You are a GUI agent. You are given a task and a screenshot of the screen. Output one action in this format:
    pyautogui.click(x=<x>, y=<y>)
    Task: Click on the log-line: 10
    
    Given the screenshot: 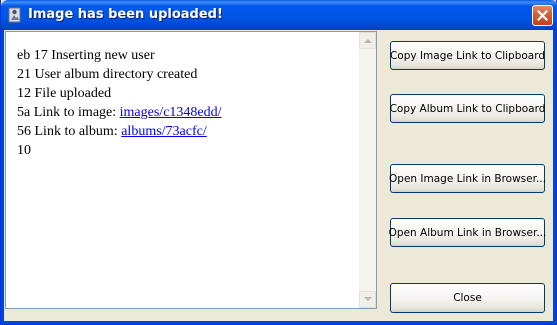 What is the action you would take?
    pyautogui.click(x=187, y=150)
    